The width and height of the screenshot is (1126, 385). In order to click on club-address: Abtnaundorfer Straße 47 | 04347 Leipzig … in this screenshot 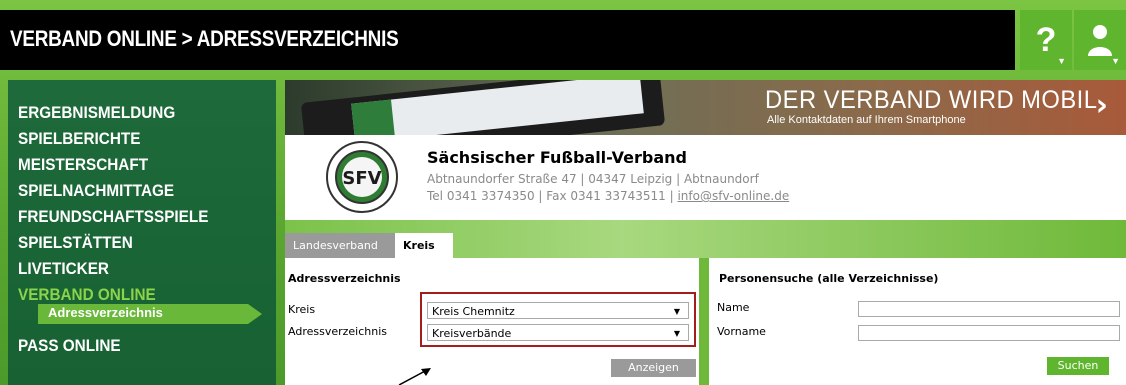, I will do `click(593, 179)`.